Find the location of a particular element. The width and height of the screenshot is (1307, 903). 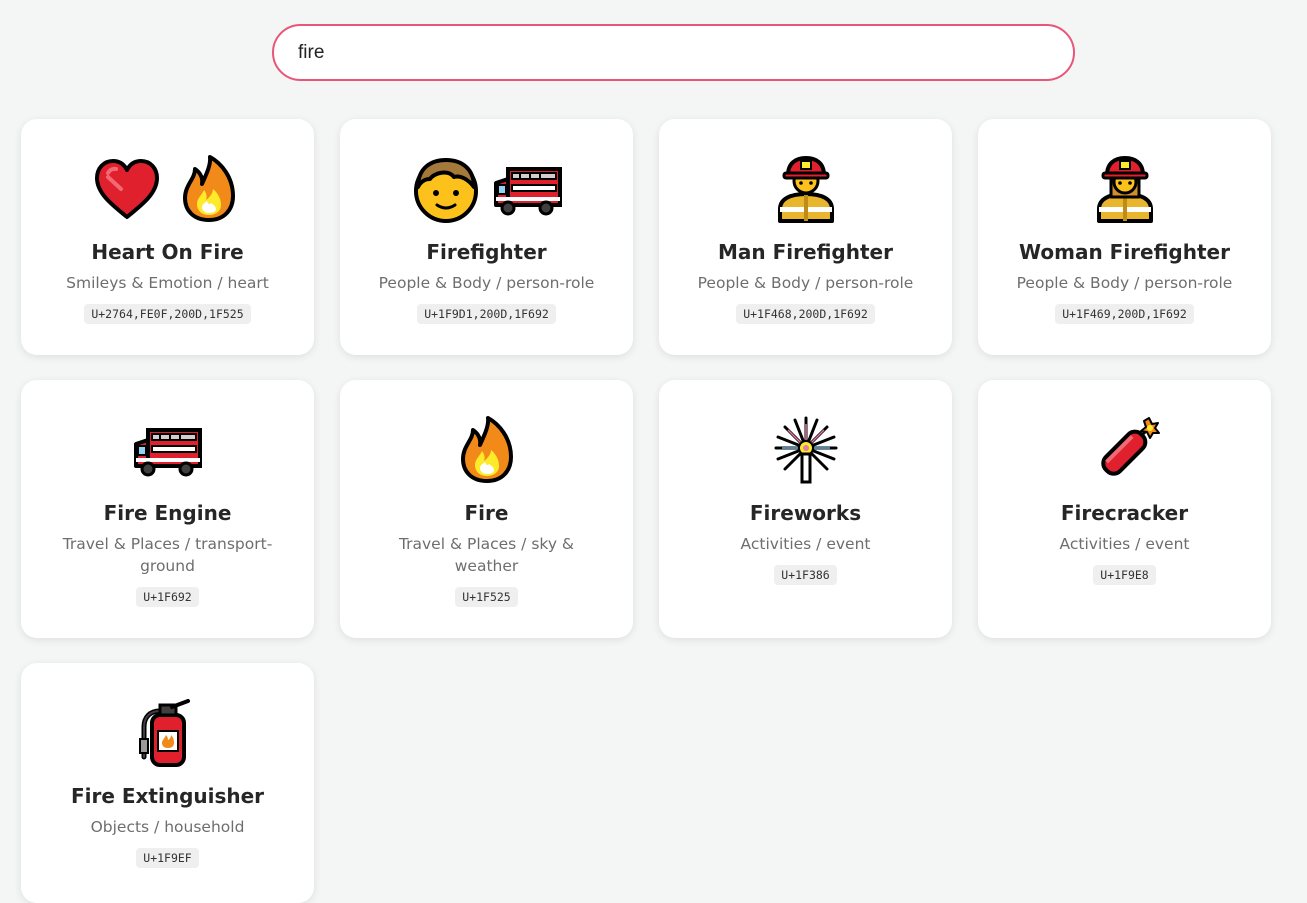

card-codepoint: U+1F9E8 is located at coordinates (1124, 575).